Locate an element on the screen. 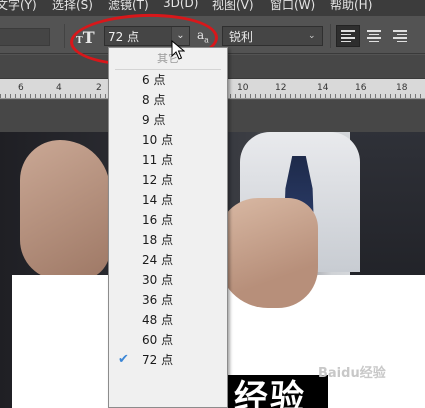  dropdown-header: 其它 is located at coordinates (168, 59).